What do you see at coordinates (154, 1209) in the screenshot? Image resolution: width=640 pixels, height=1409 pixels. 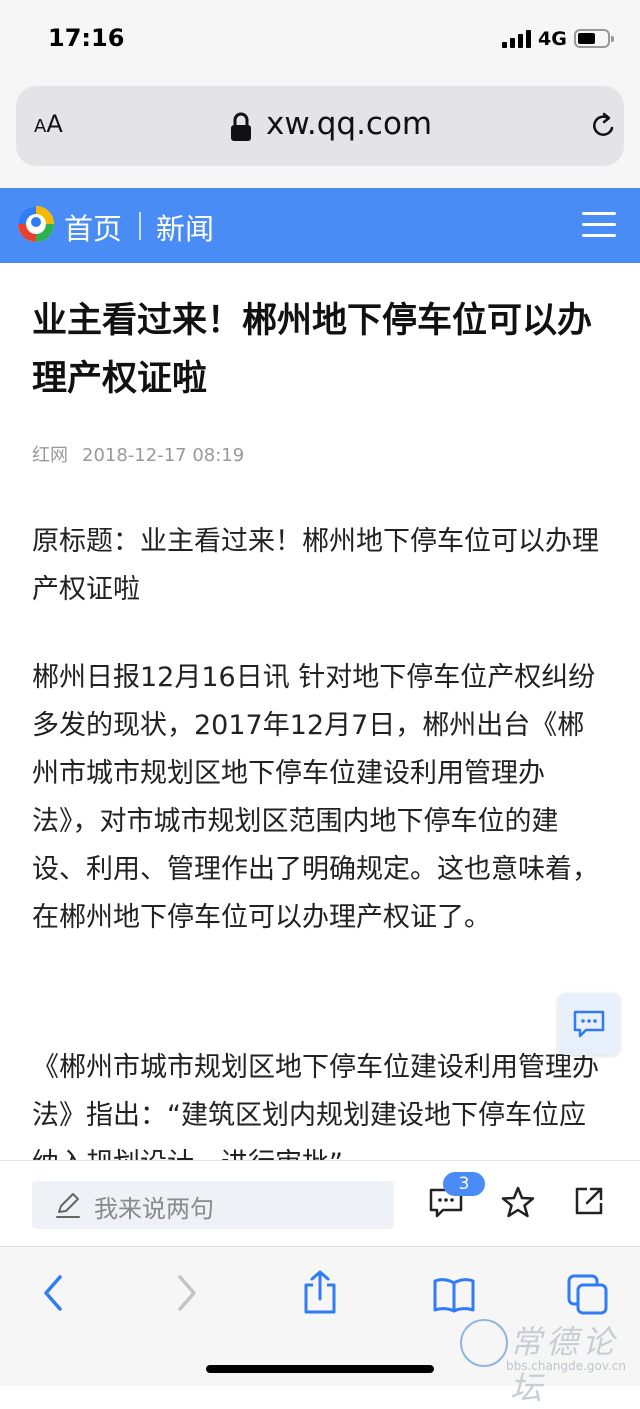 I see `comment-placeholder: 我来说两句` at bounding box center [154, 1209].